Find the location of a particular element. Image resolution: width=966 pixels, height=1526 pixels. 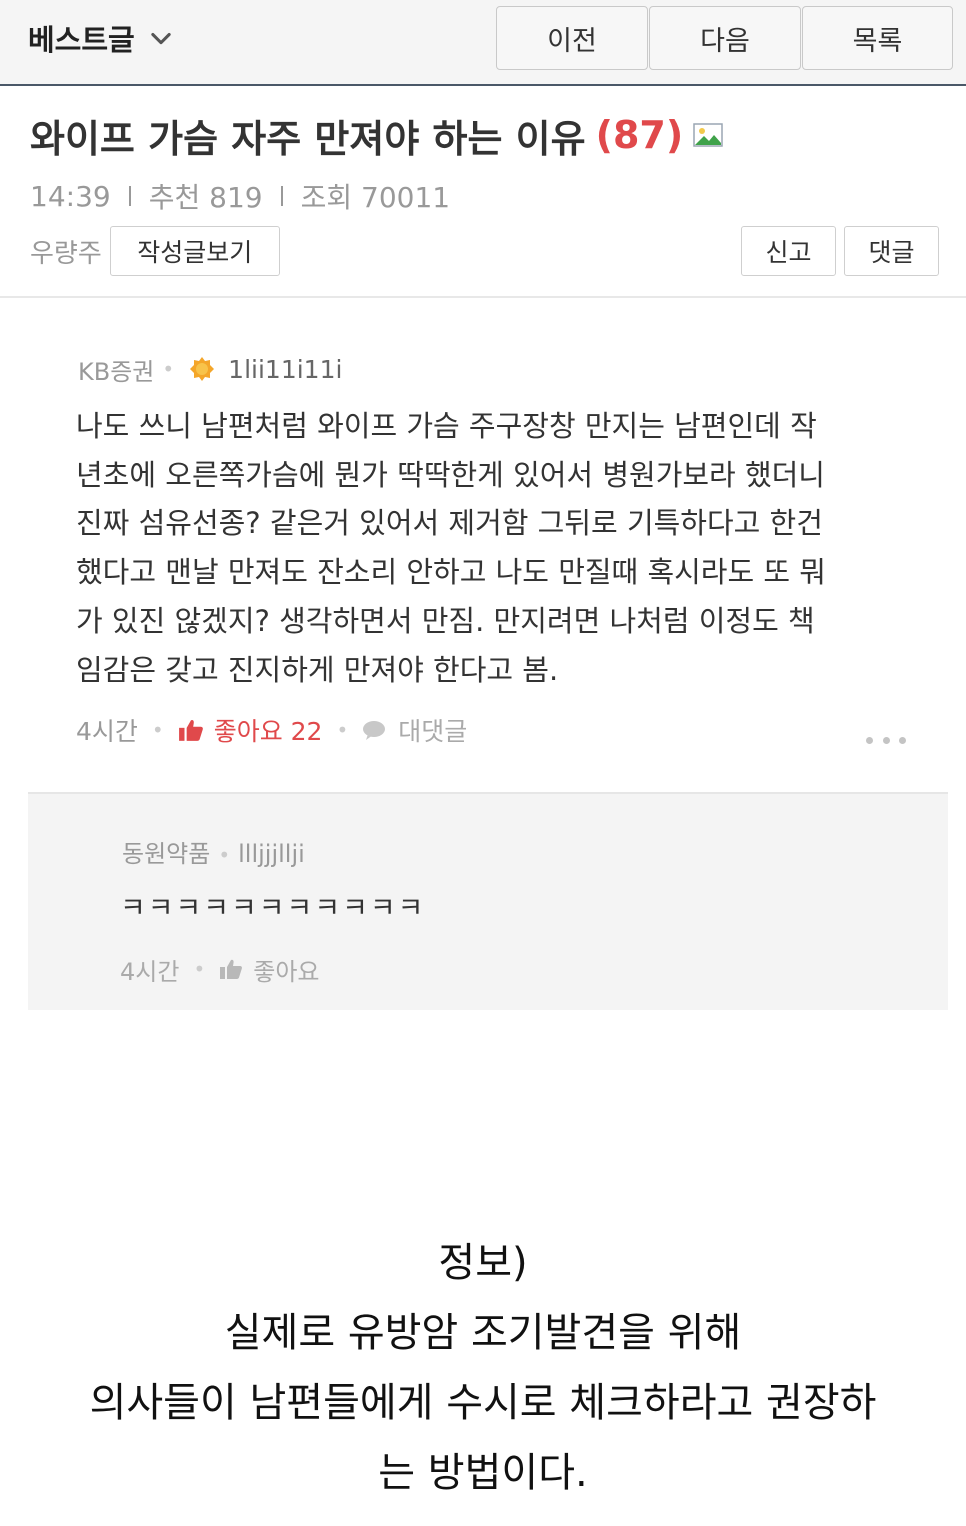

caption-line: 의사들이 남편들에게 수시로 체크하라고 권장하 is located at coordinates (483, 1403).